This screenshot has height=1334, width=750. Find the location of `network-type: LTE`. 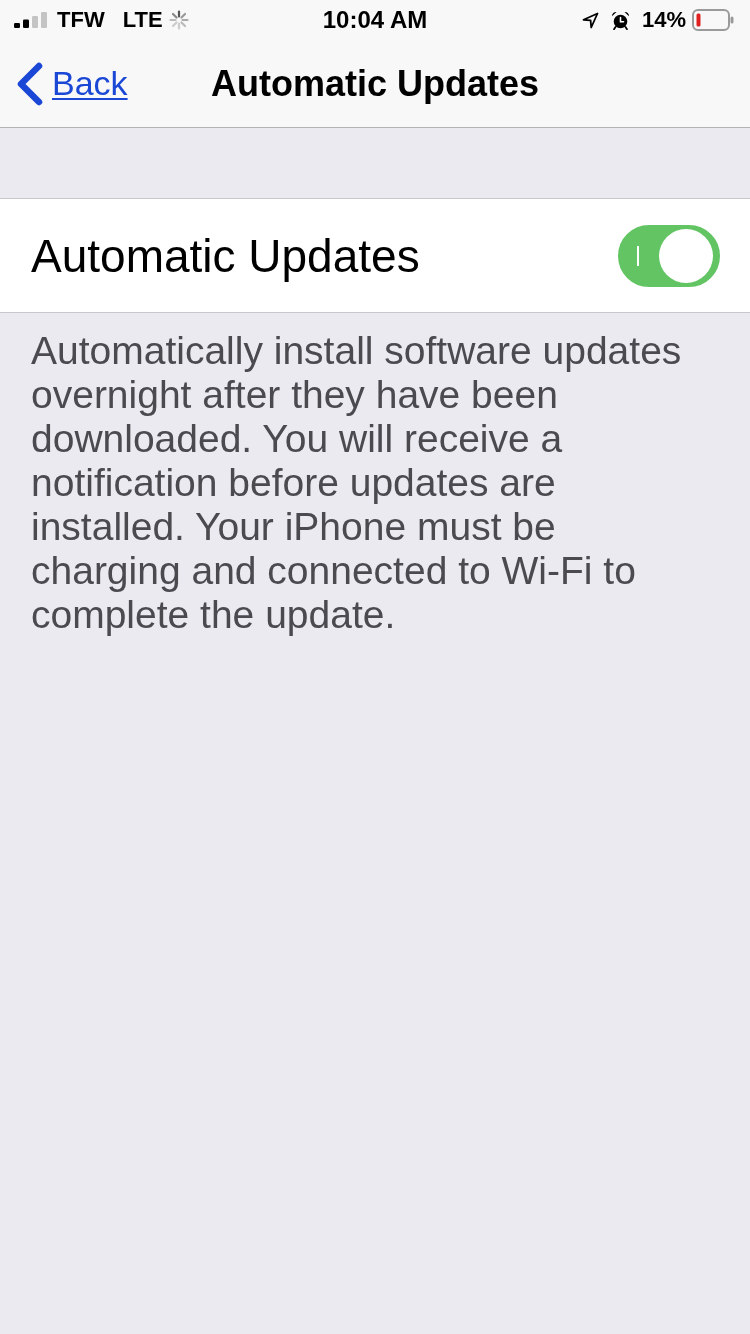

network-type: LTE is located at coordinates (142, 20).